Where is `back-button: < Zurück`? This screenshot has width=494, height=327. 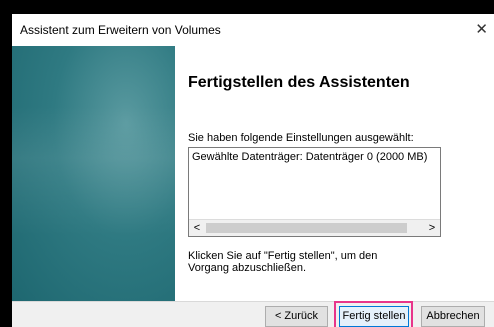
back-button: < Zurück is located at coordinates (296, 316).